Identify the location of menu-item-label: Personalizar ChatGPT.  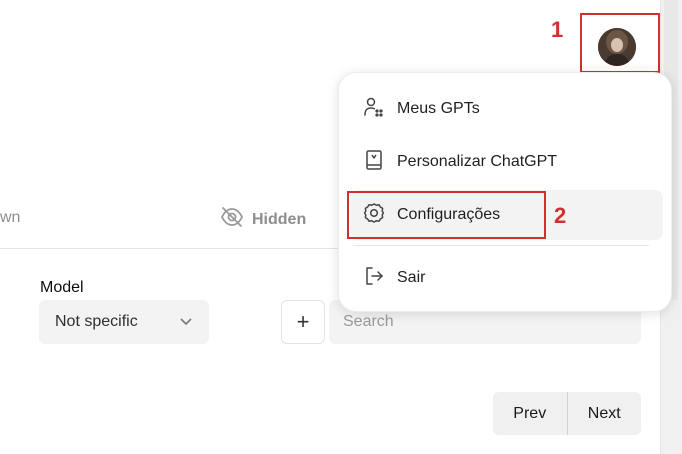
(477, 161).